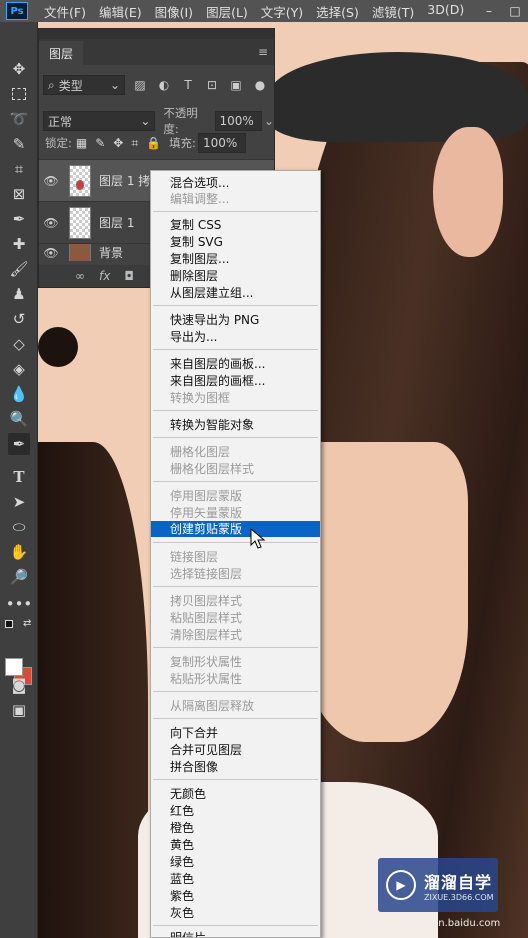  Describe the element at coordinates (19, 319) in the screenshot. I see `history-brush-icon: ↺` at that location.